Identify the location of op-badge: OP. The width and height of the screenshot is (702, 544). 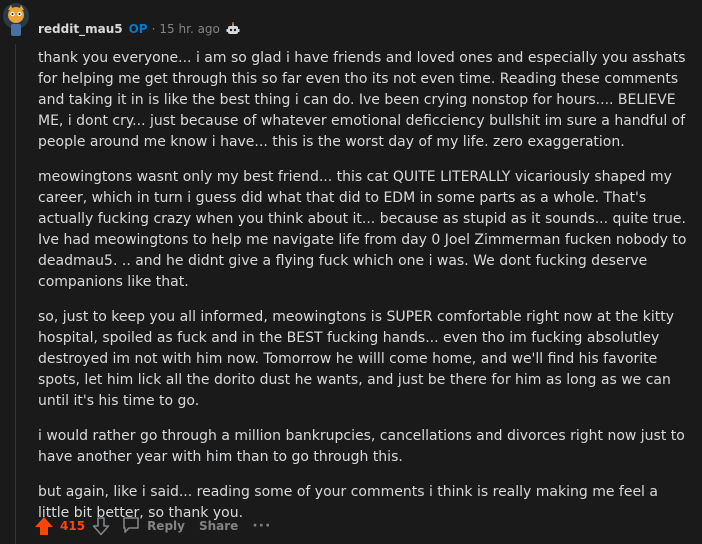
(138, 29).